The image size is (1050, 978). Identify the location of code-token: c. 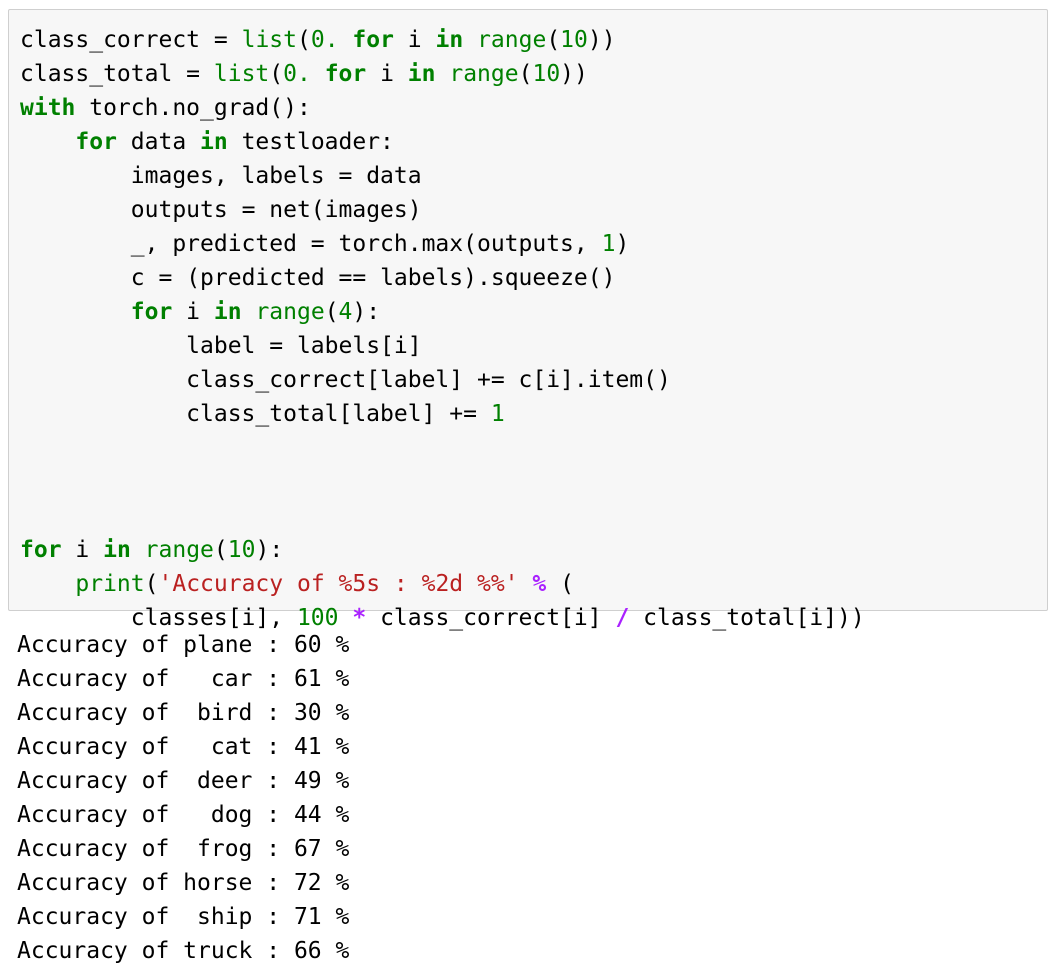
(89, 278).